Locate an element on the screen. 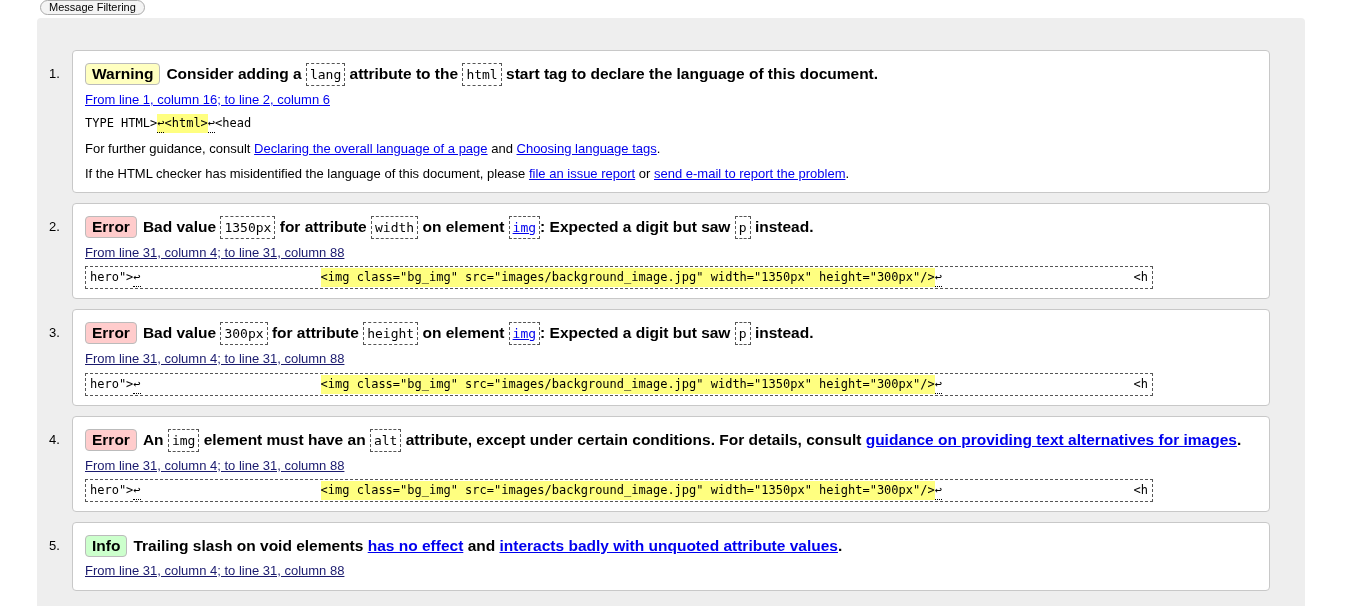 The width and height of the screenshot is (1346, 606). message-type-label: Info is located at coordinates (106, 546).